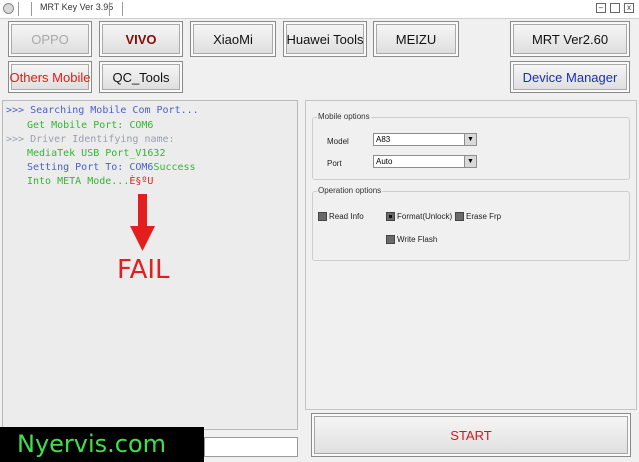 This screenshot has width=639, height=462. What do you see at coordinates (174, 167) in the screenshot?
I see `log-text: Success` at bounding box center [174, 167].